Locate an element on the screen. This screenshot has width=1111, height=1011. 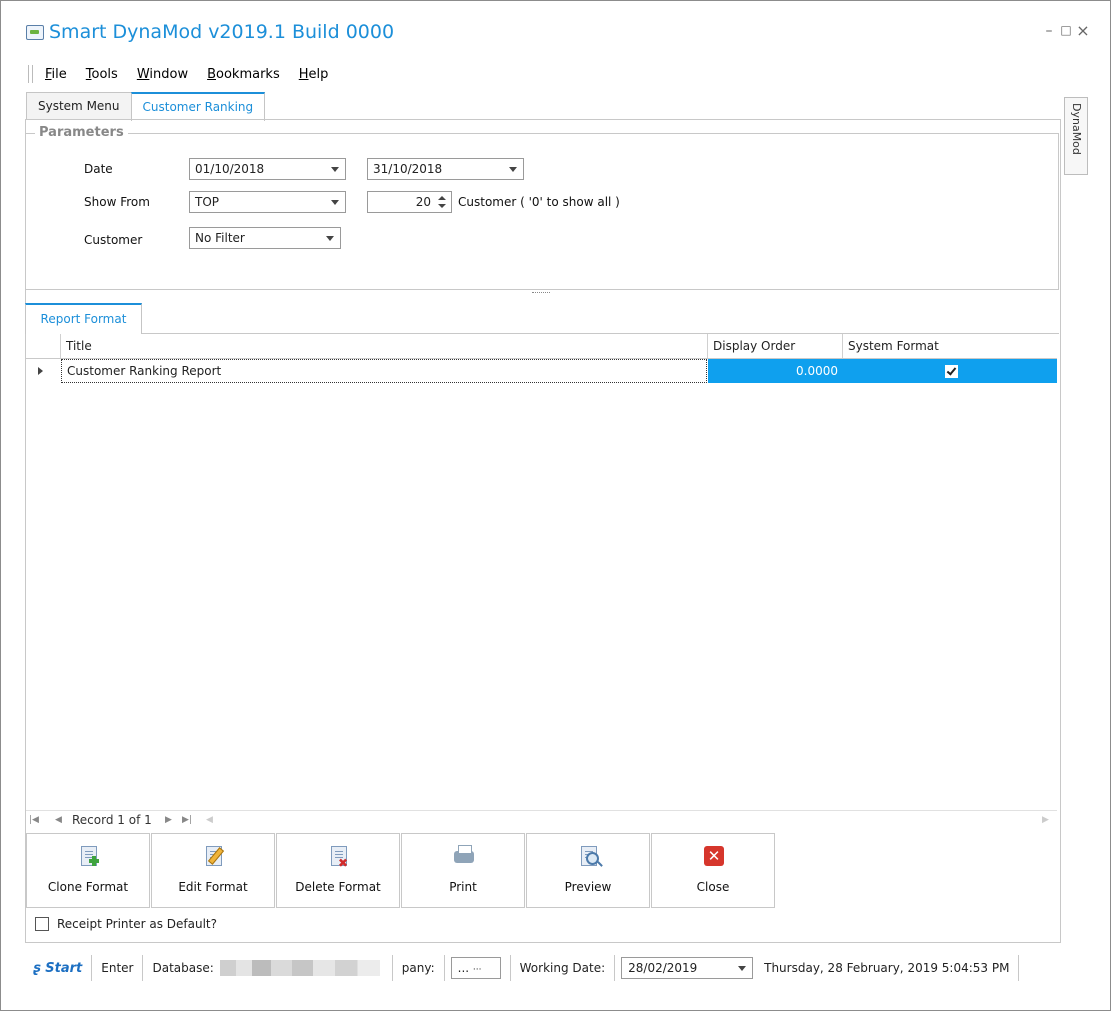
column-header-display-order: Display Order is located at coordinates (775, 346).